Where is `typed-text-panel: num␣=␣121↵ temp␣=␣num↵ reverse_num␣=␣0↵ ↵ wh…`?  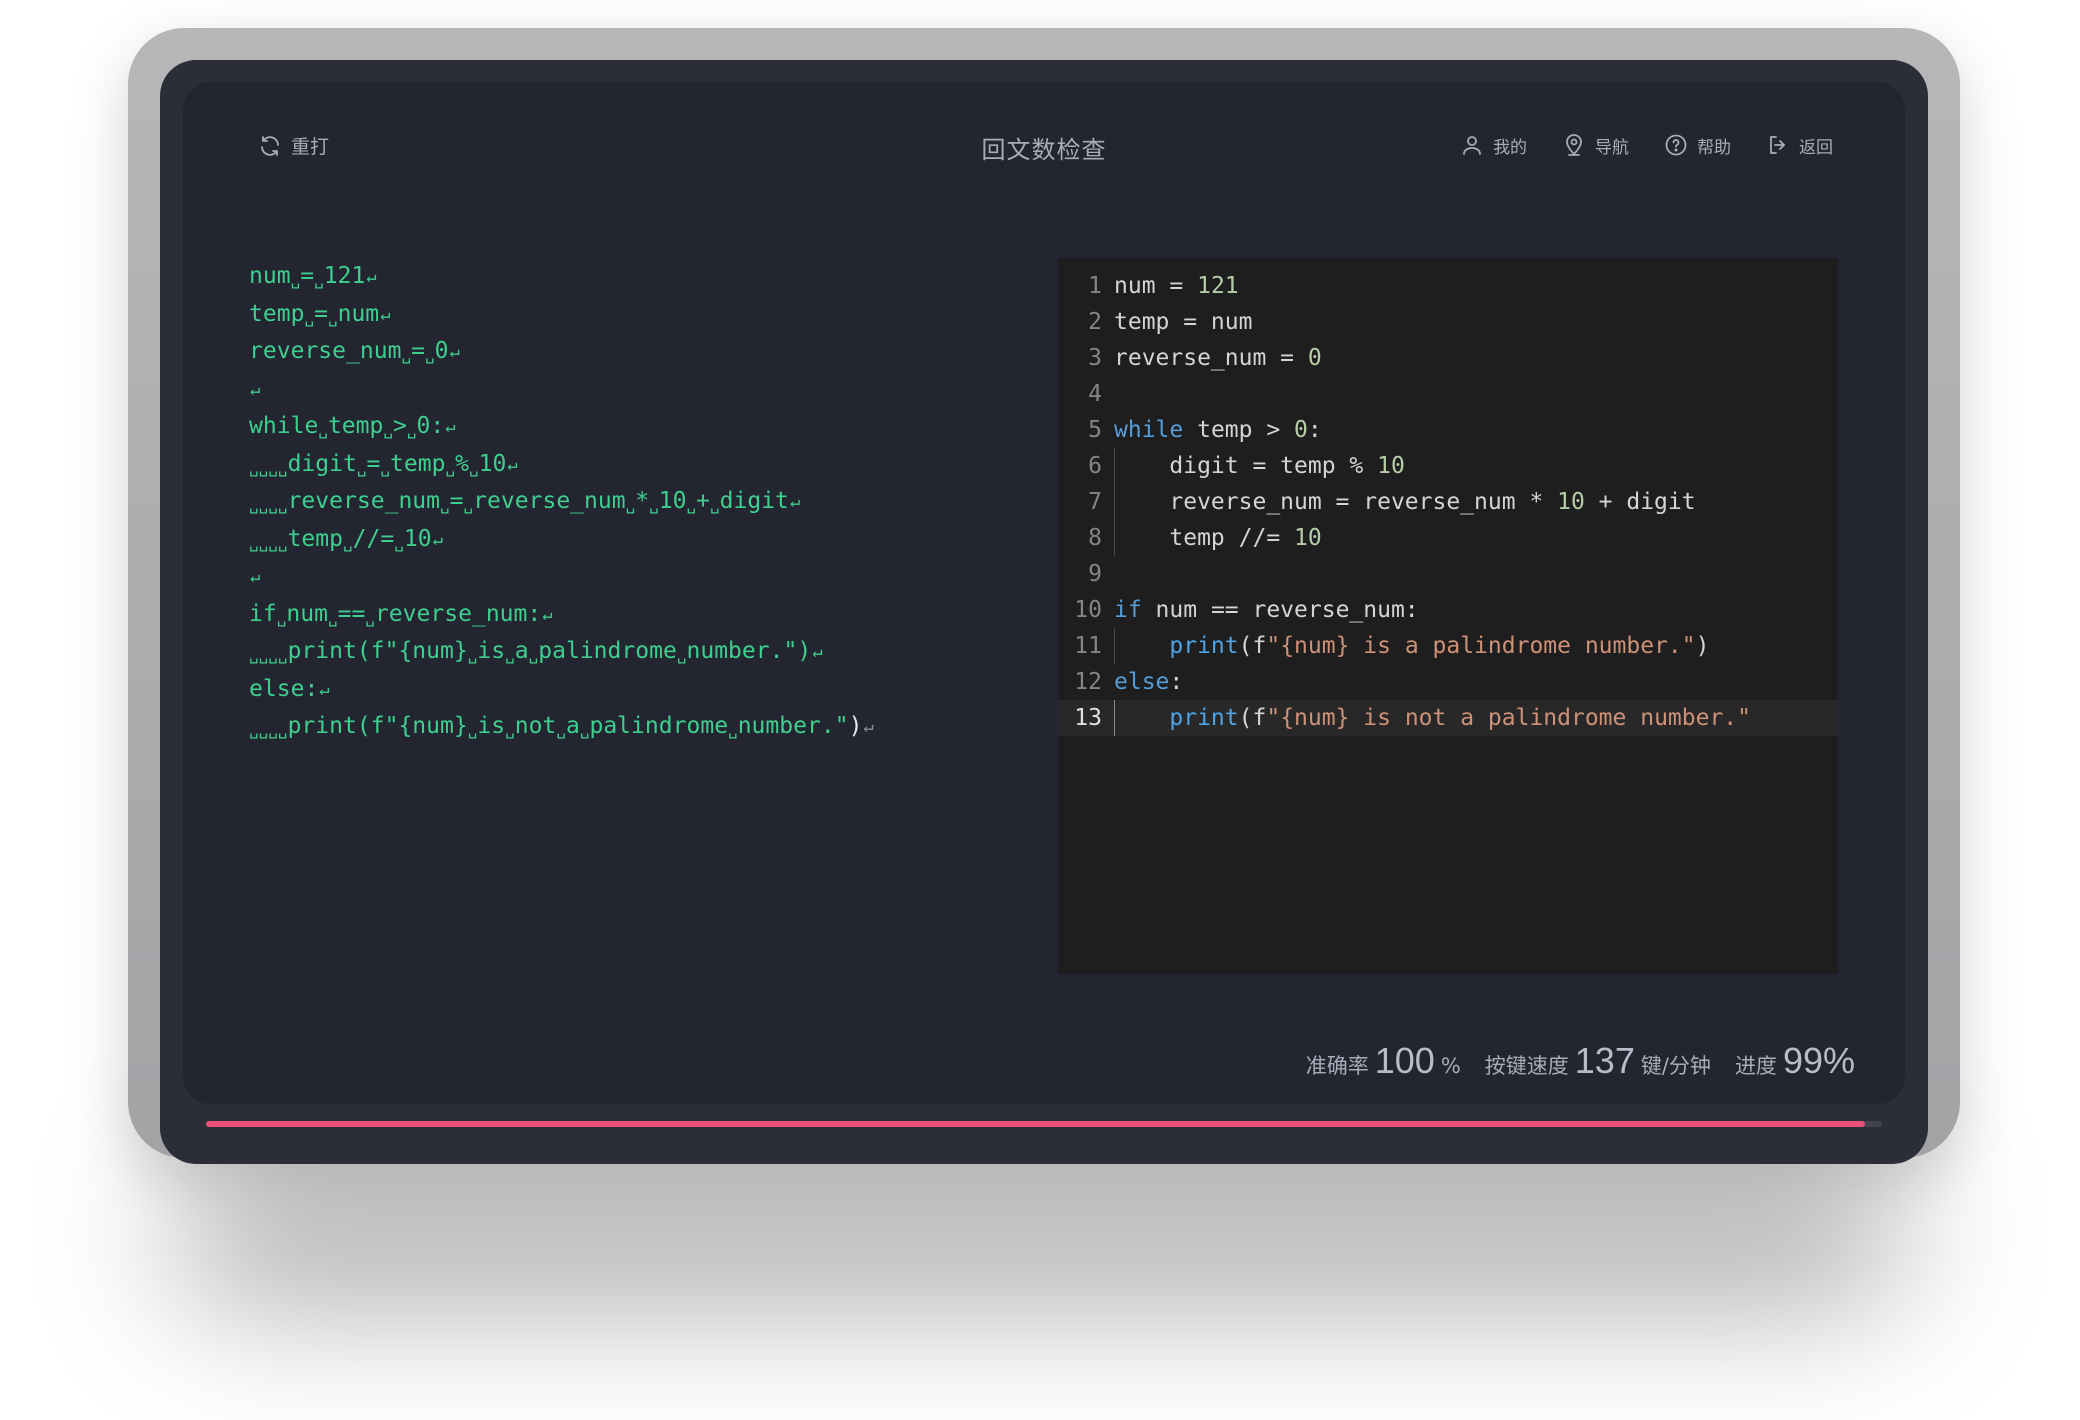
typed-text-panel: num␣=␣121↵ temp␣=␣num↵ reverse_num␣=␣0↵ ↵ wh… is located at coordinates (599, 502).